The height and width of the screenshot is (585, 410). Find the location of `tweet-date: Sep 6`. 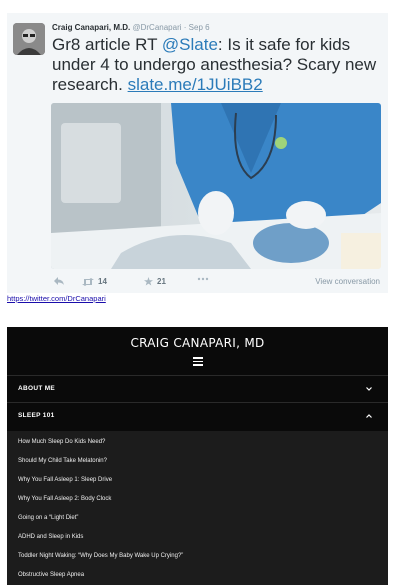

tweet-date: Sep 6 is located at coordinates (199, 27).